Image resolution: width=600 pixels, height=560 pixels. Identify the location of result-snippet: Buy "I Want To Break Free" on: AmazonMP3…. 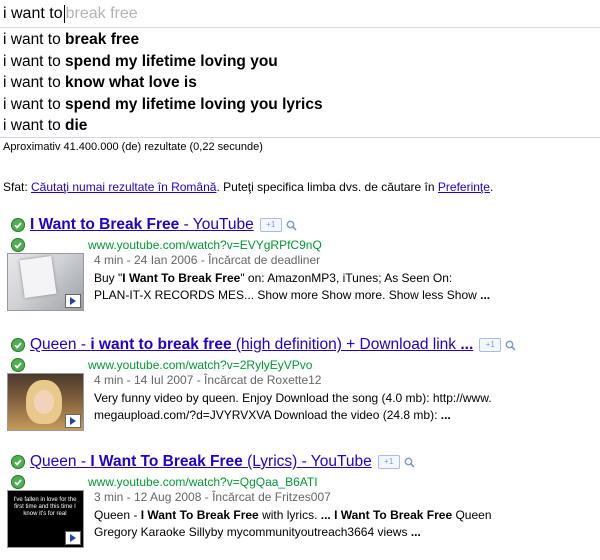
(292, 287).